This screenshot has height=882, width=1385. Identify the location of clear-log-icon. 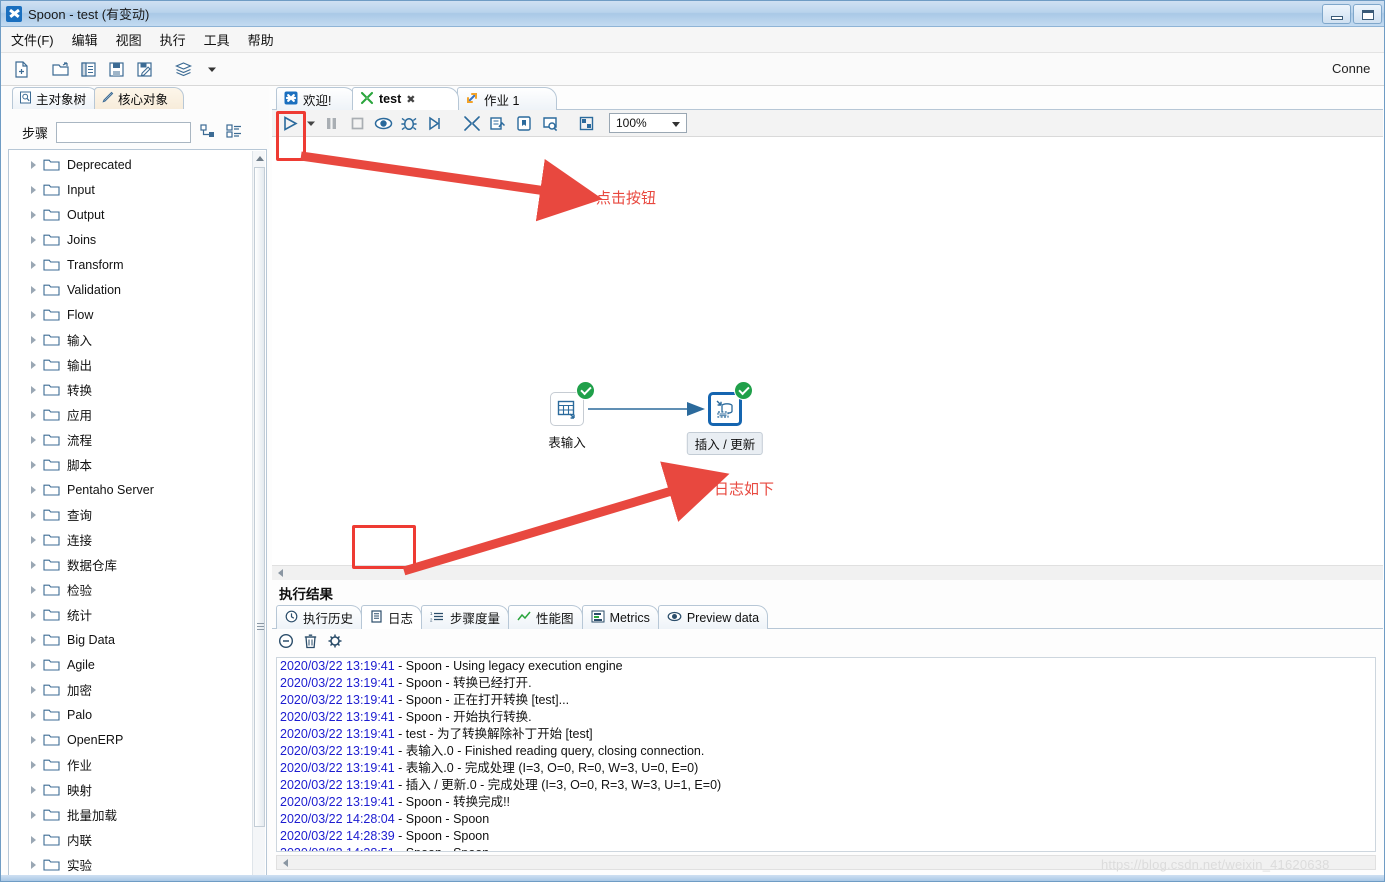
(286, 643).